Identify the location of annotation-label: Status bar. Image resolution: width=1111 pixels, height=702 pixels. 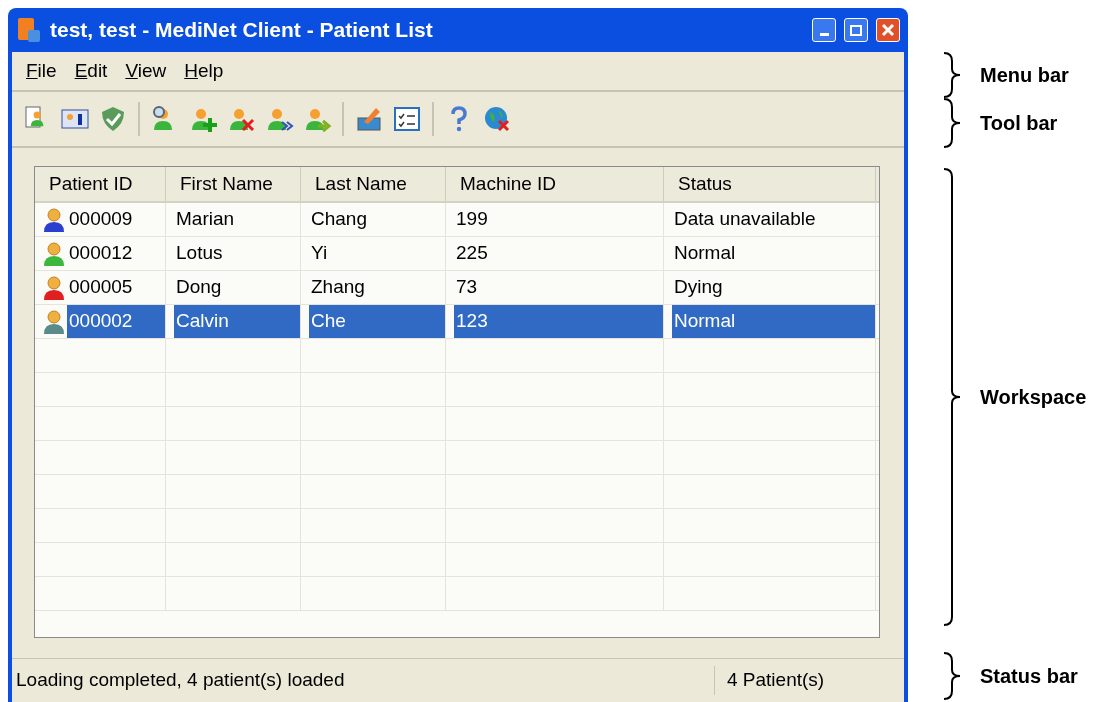
(1029, 676).